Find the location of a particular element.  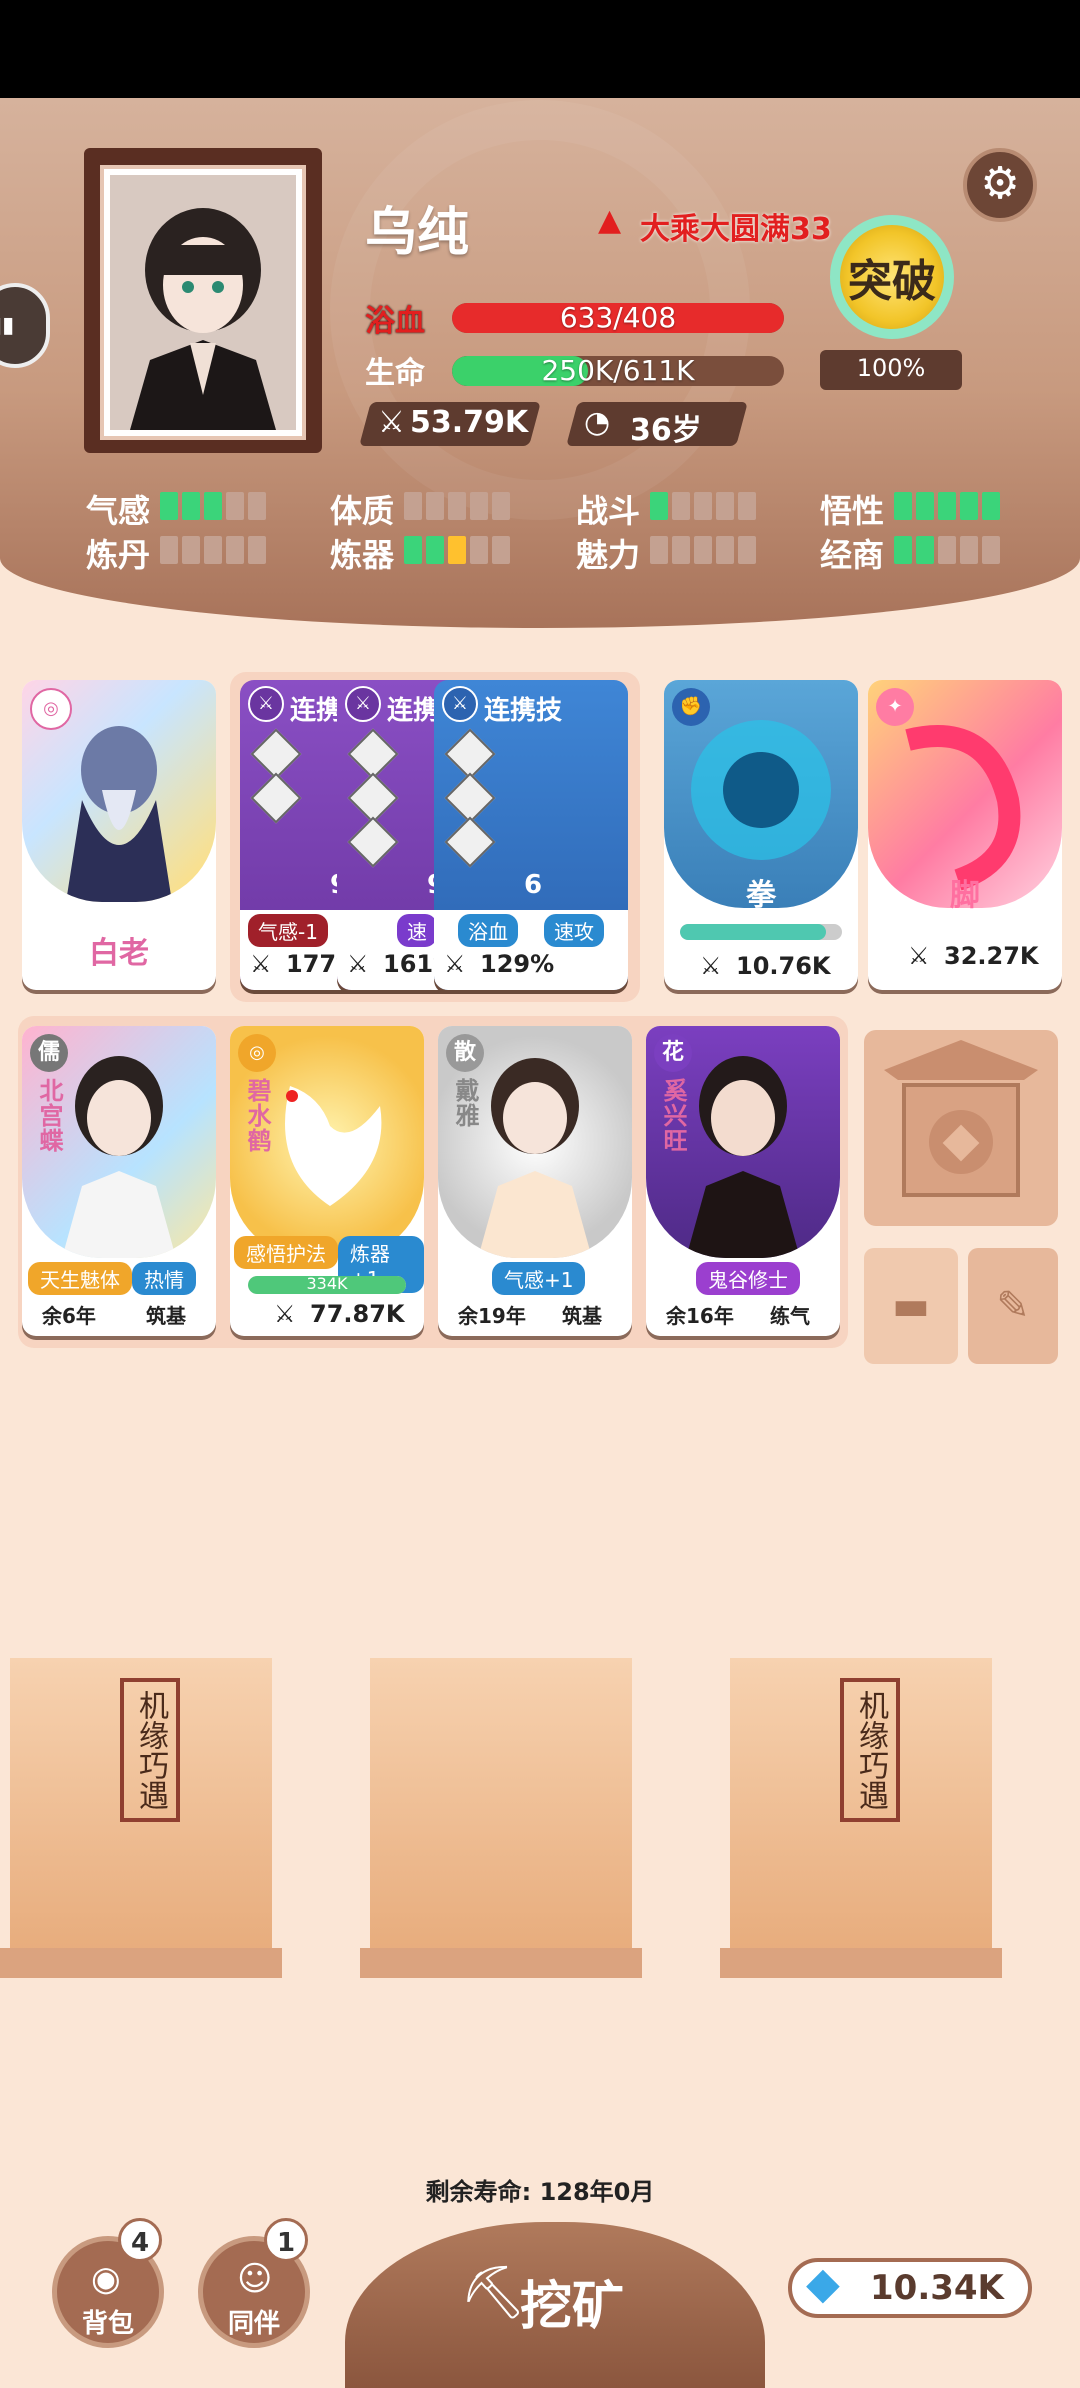

companion-card-4: 花 奚兴旺 鬼谷修士 余16年 练气 is located at coordinates (743, 1181).